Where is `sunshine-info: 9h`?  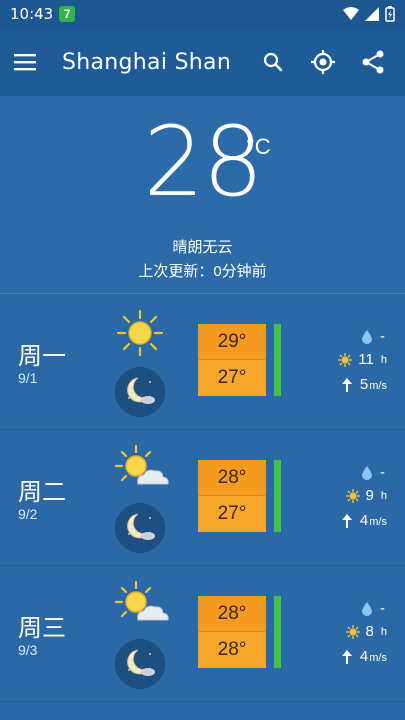
sunshine-info: 9h is located at coordinates (366, 495).